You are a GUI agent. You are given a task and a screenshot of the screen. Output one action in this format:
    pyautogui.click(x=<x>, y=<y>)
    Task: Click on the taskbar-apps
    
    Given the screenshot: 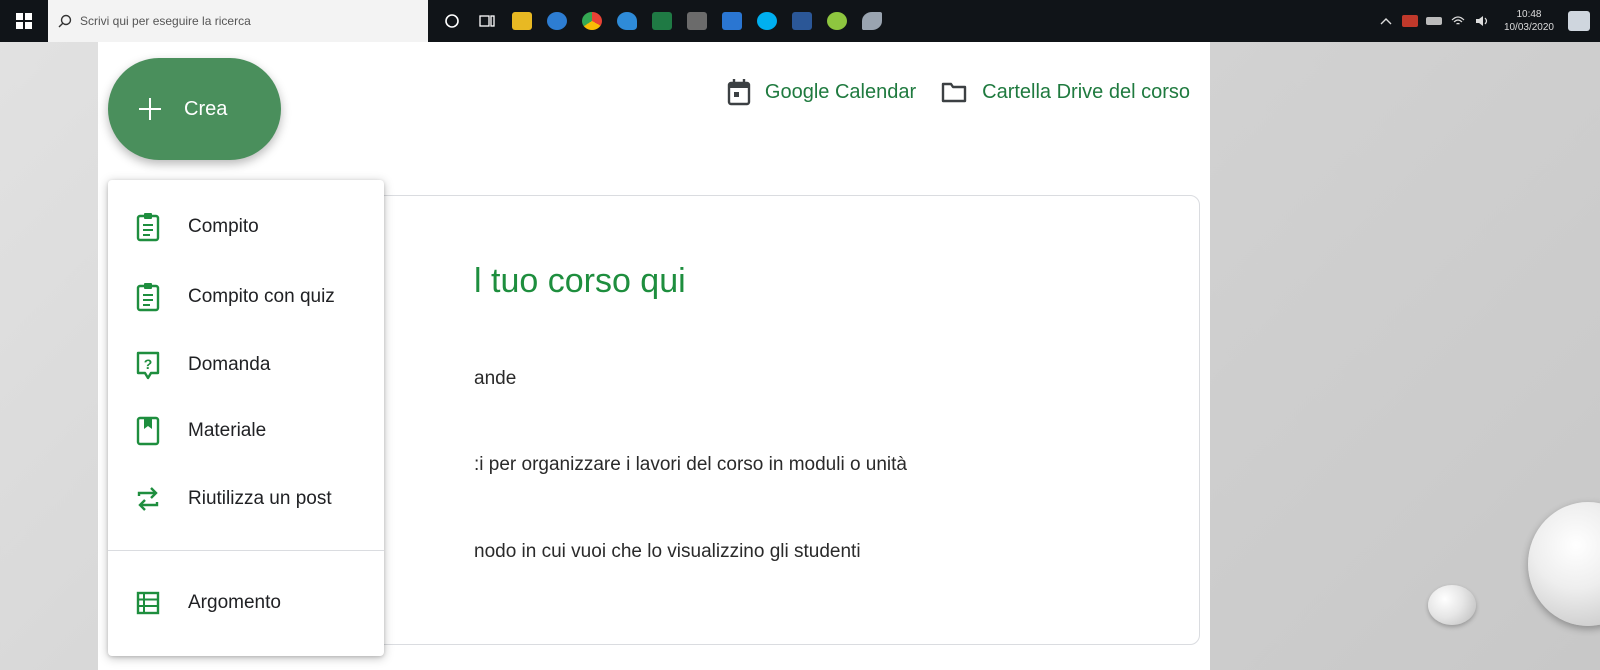 What is the action you would take?
    pyautogui.click(x=661, y=21)
    